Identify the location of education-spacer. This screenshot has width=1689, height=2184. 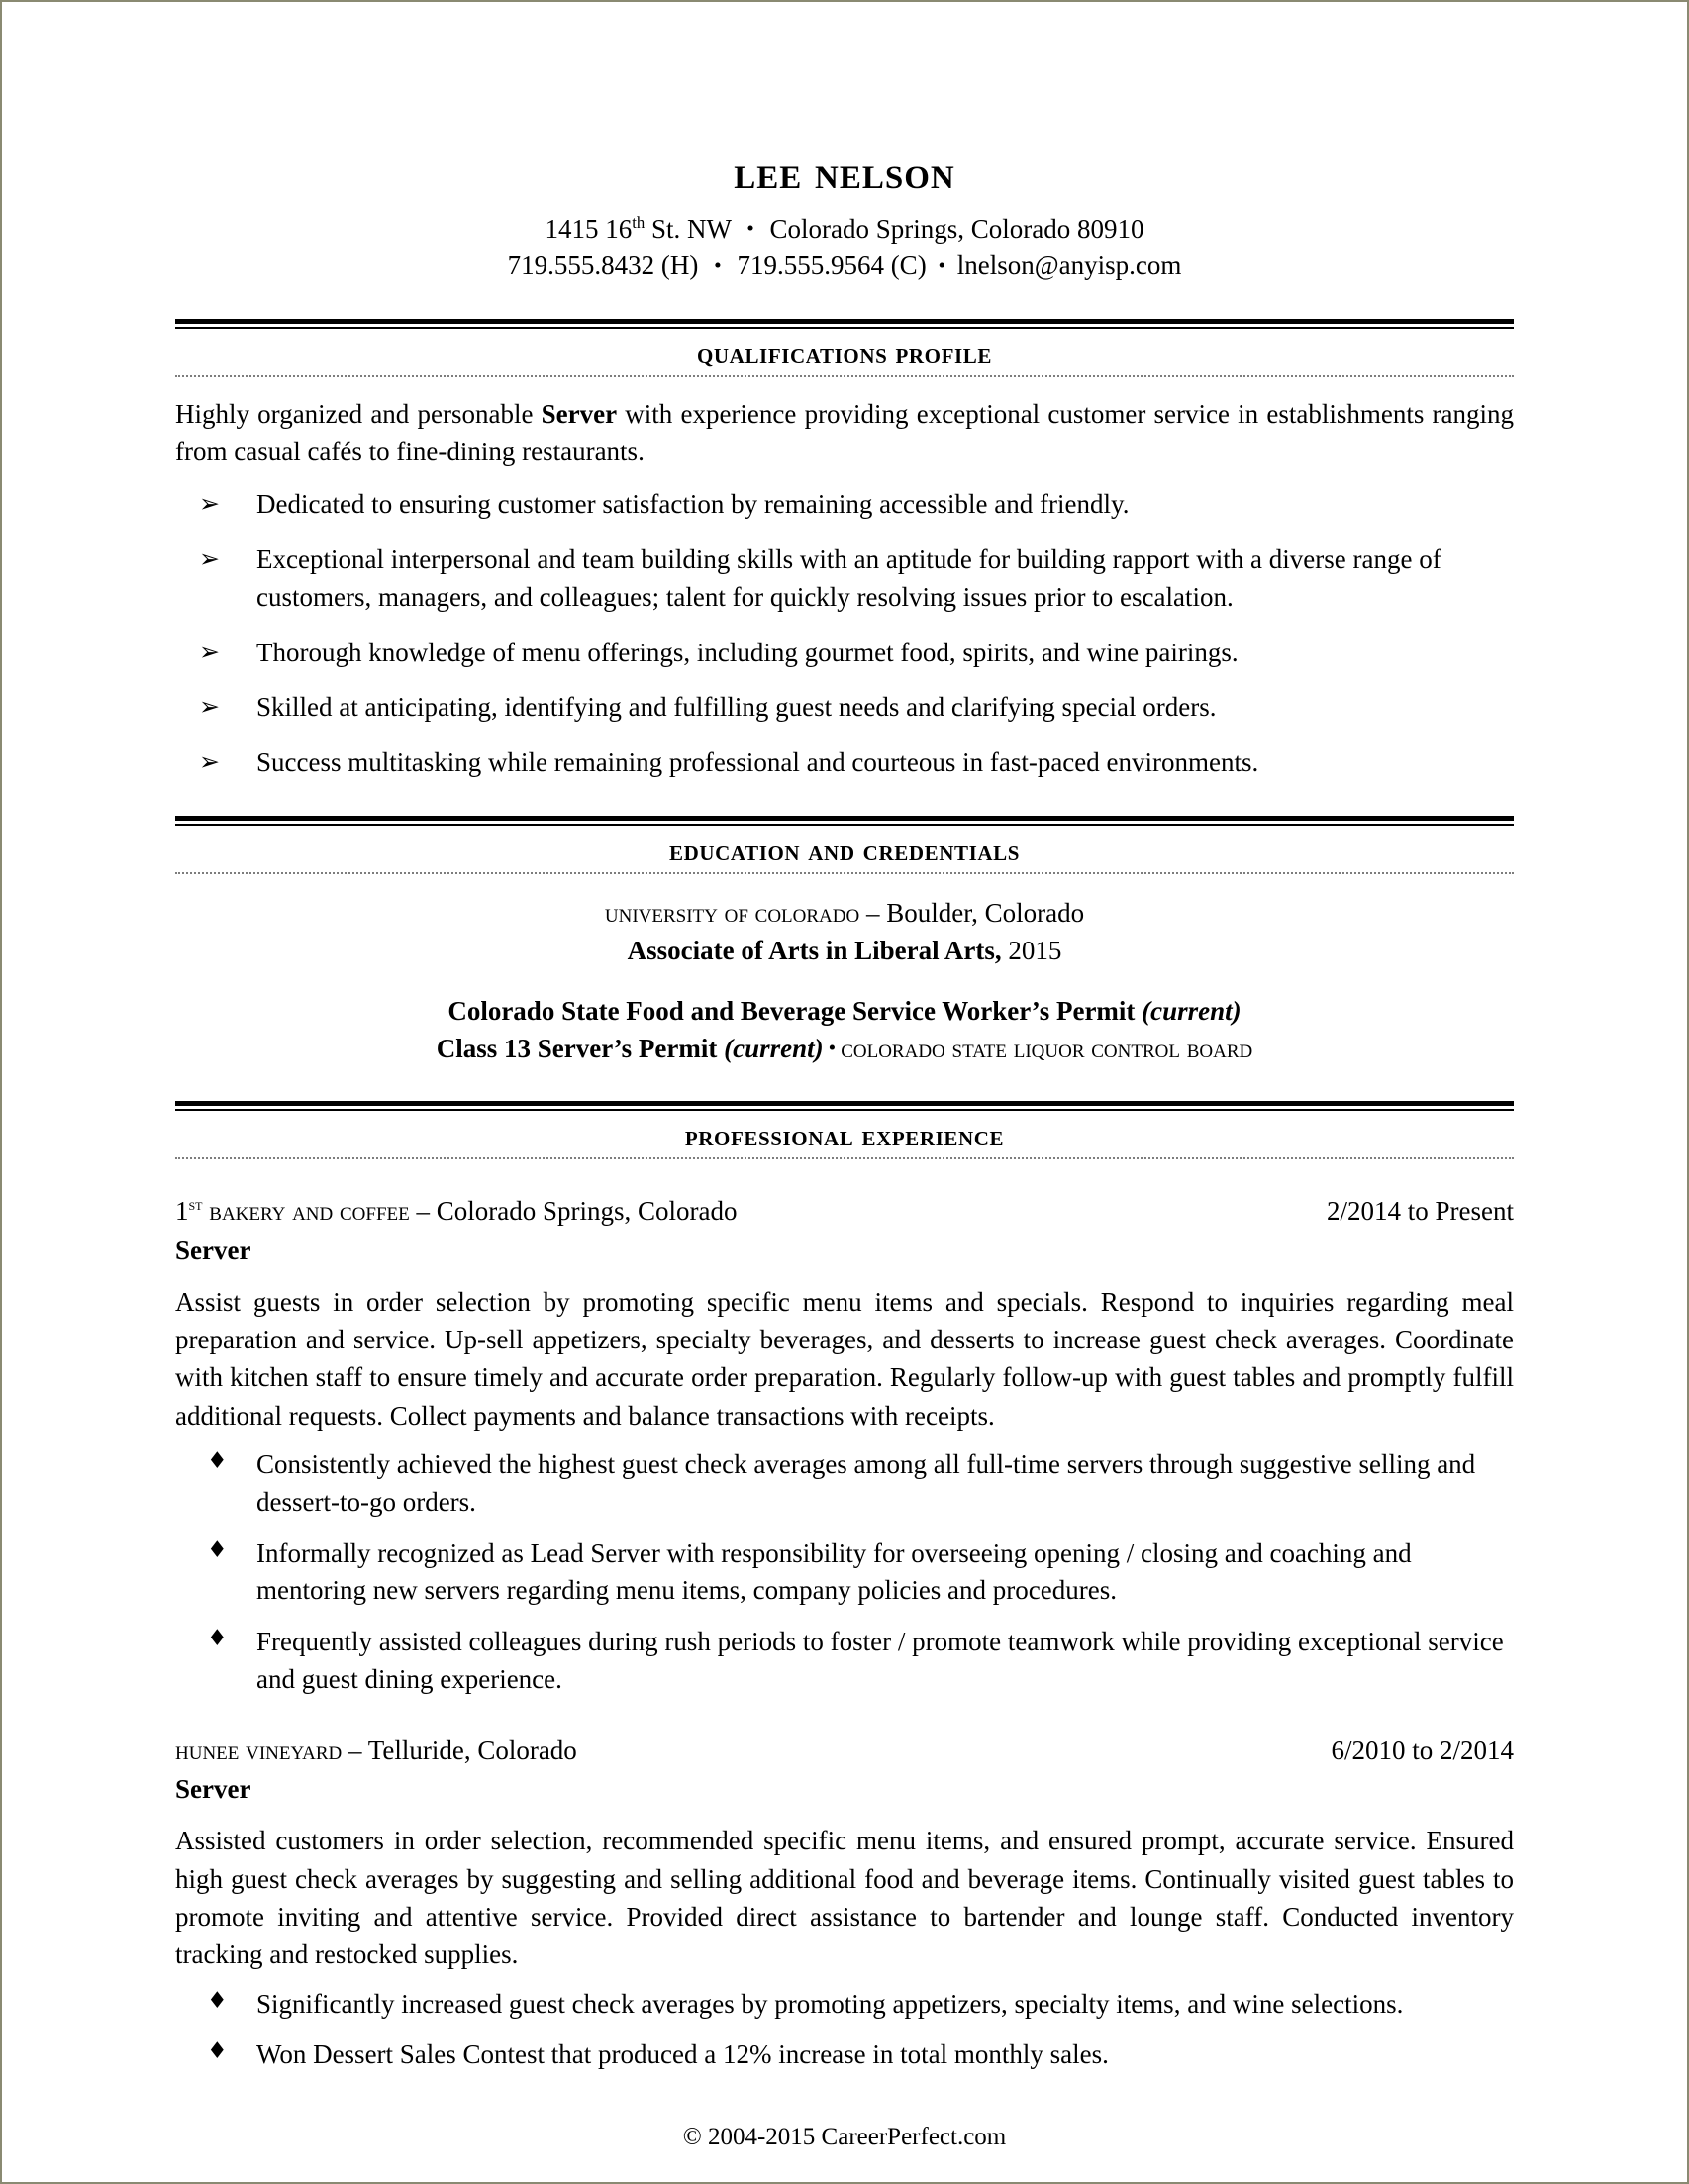
(844, 981).